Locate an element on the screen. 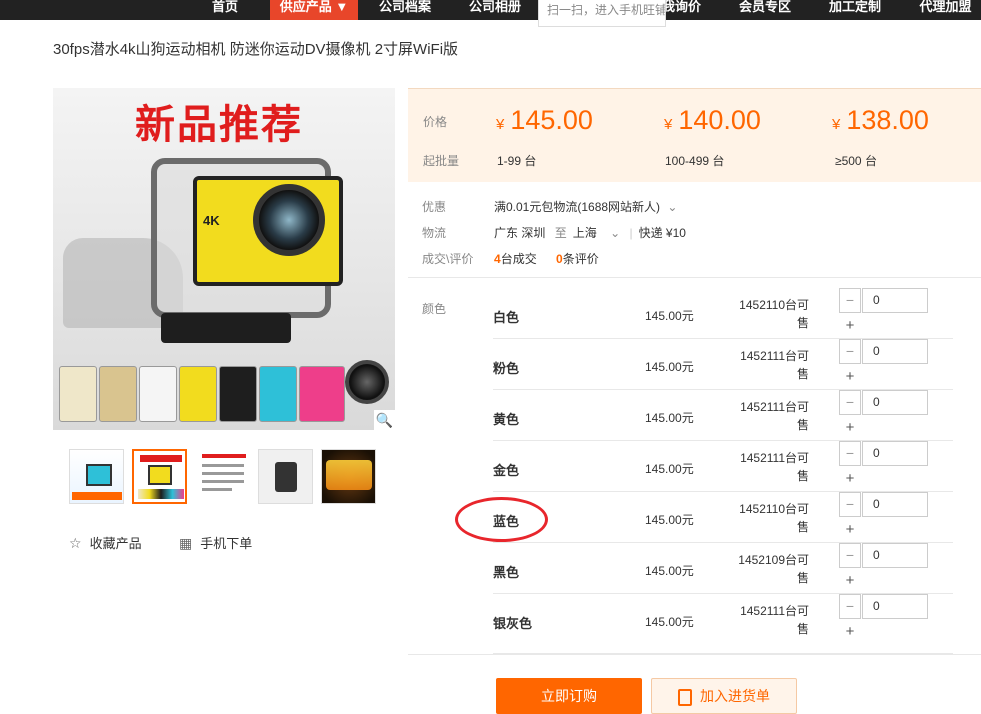 The width and height of the screenshot is (981, 714). sku-row-pink: 粉色 145.00元 1452111台可售 − 0 + is located at coordinates (723, 364).